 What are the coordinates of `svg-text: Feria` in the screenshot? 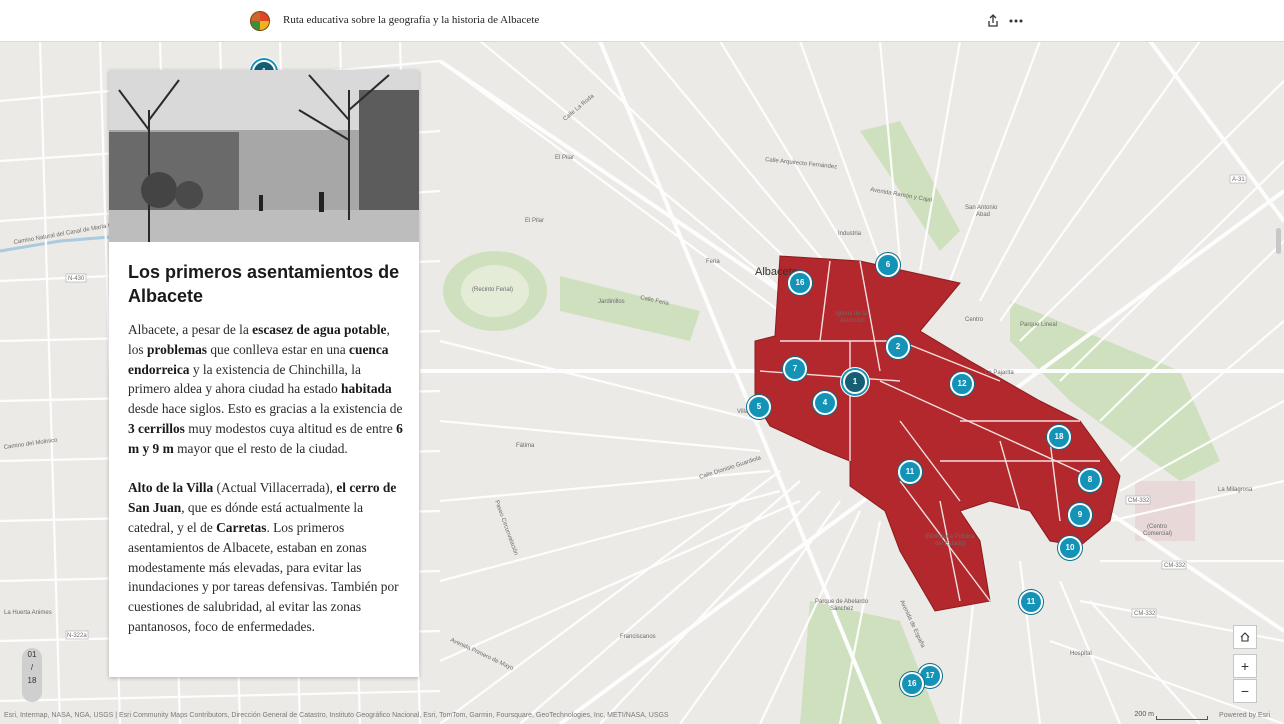 It's located at (713, 262).